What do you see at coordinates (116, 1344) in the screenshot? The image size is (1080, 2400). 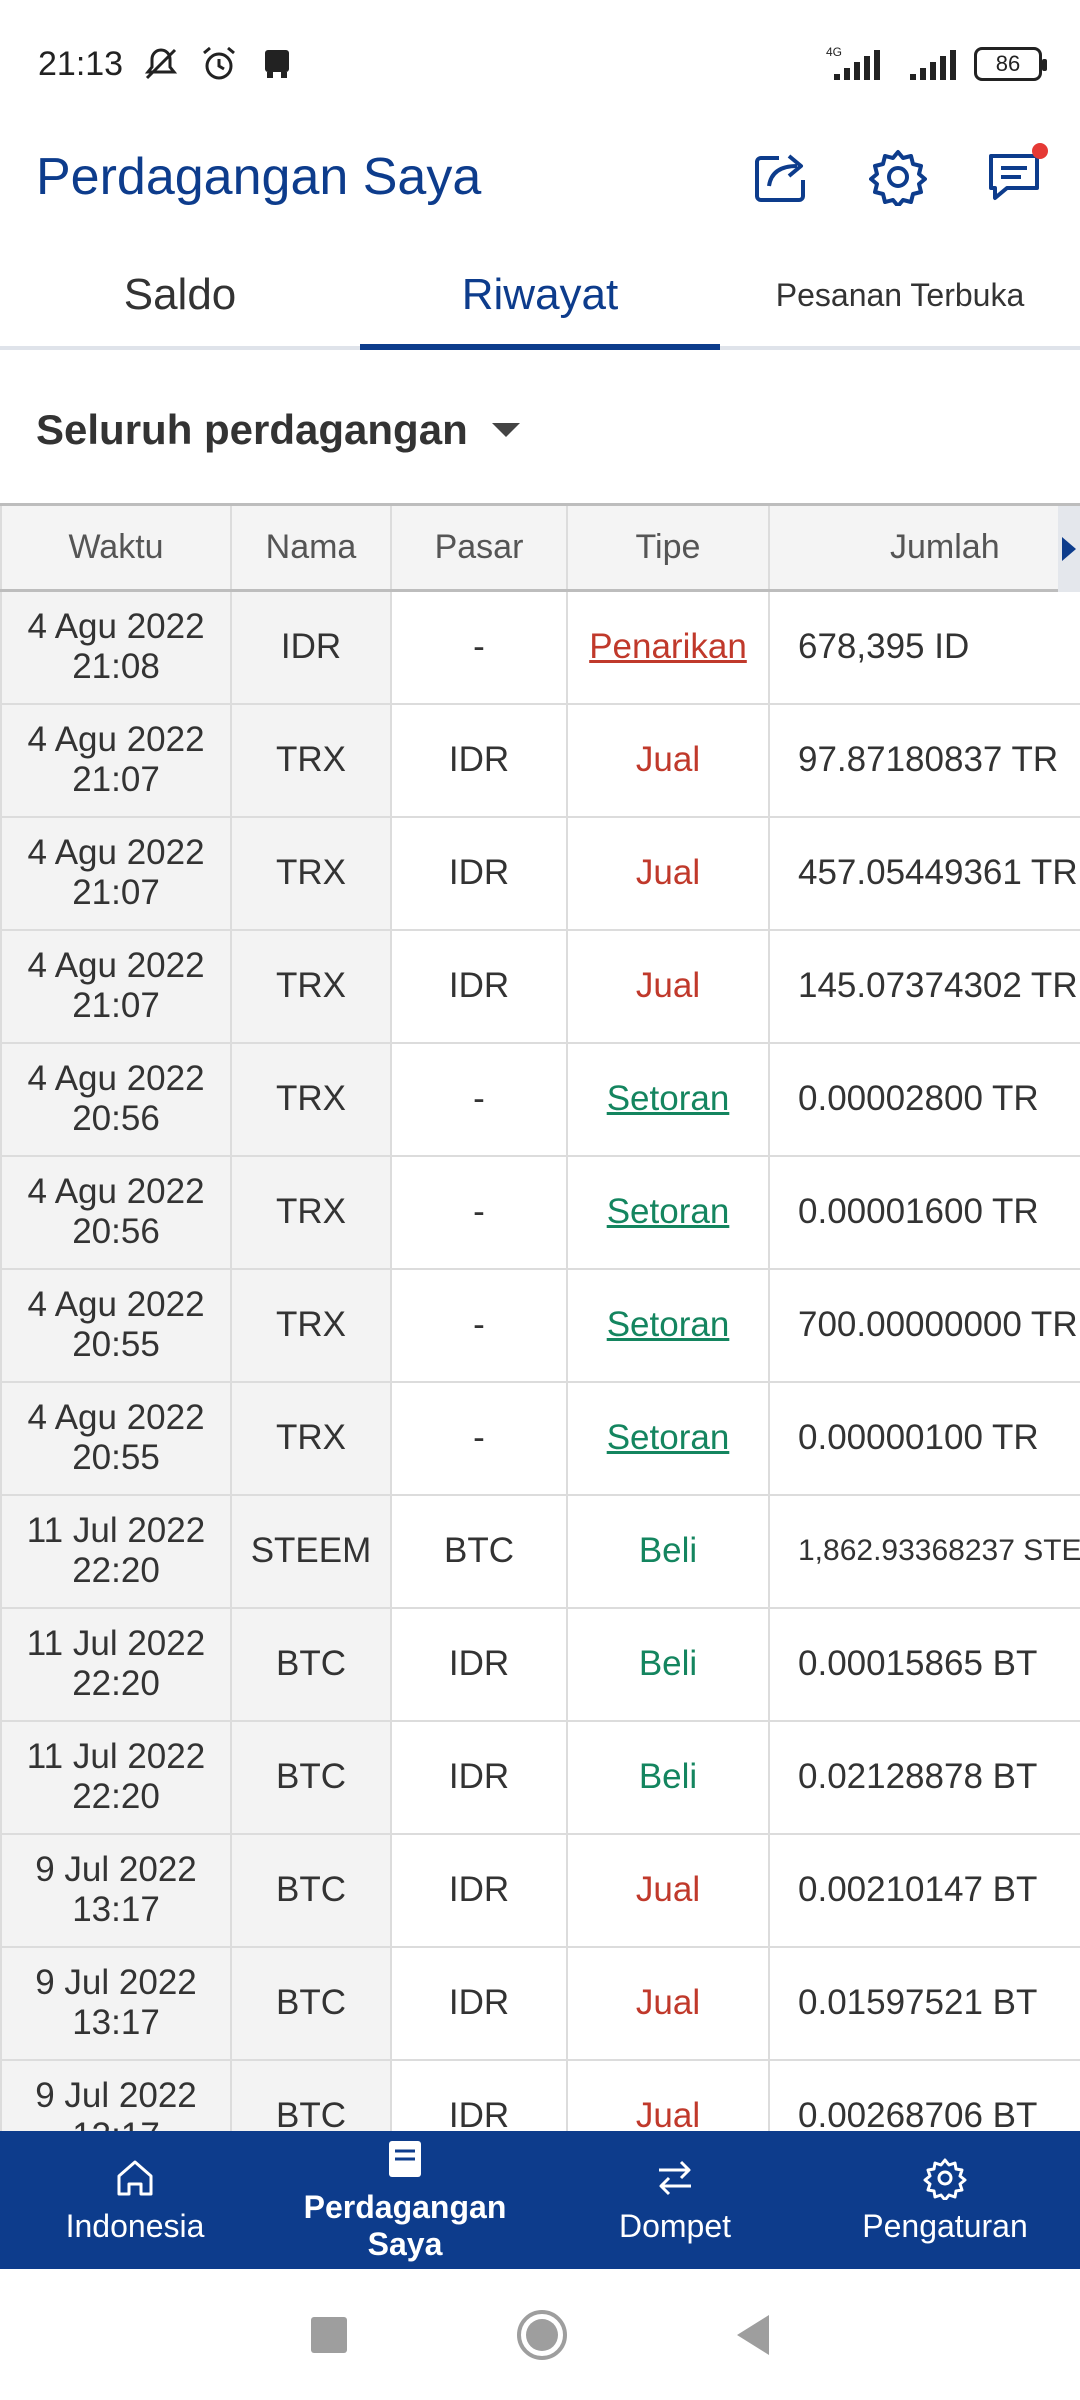 I see `cell-time: 20:55` at bounding box center [116, 1344].